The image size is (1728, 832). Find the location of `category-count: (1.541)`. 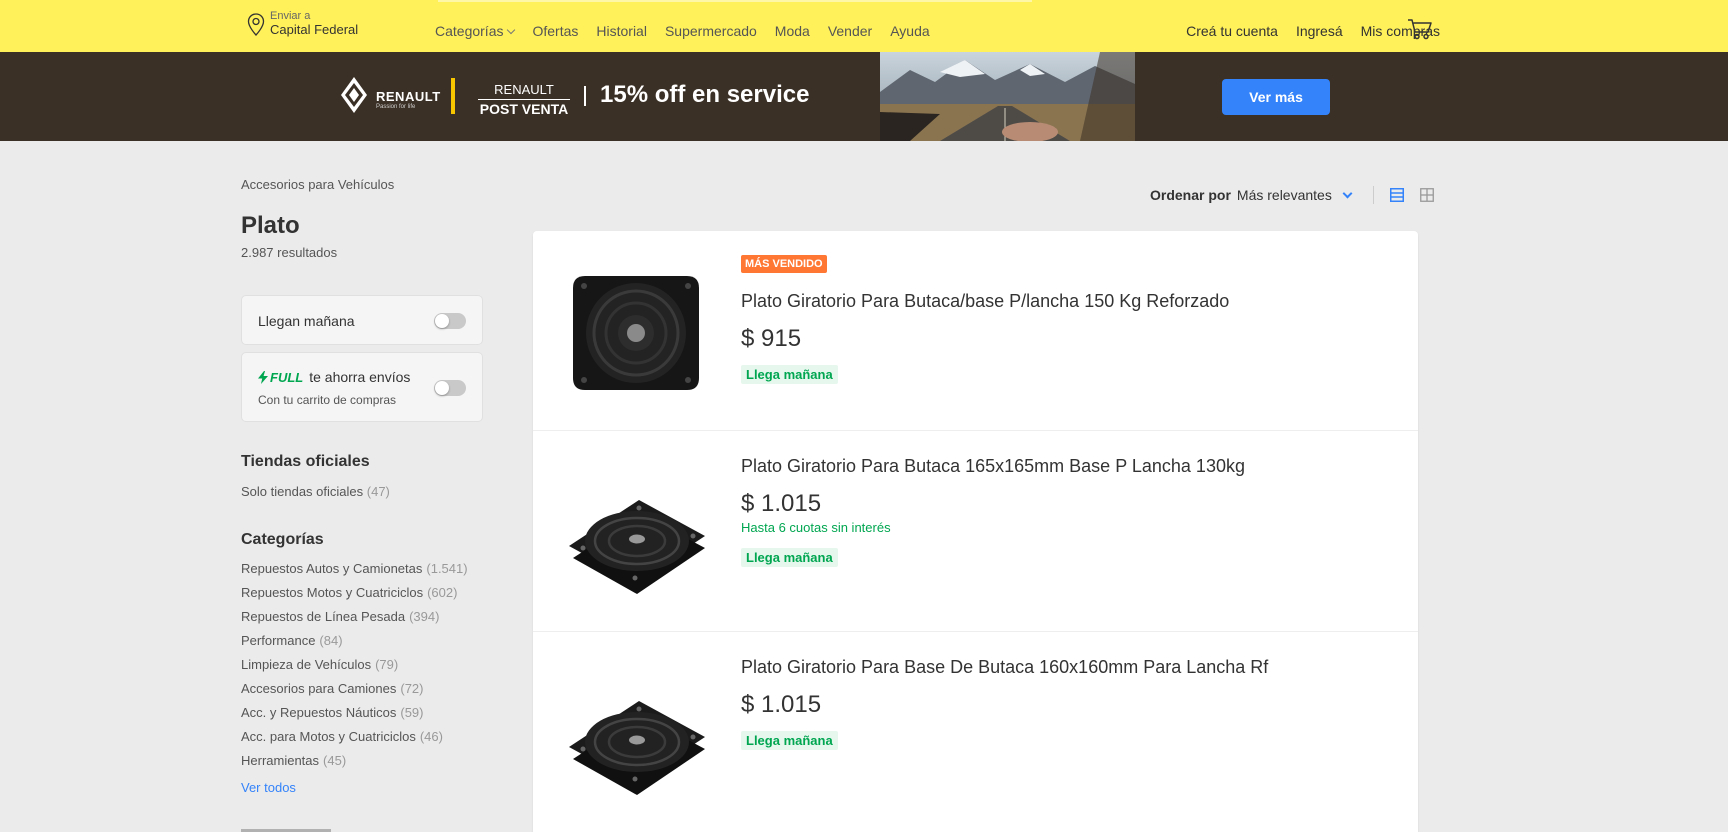

category-count: (1.541) is located at coordinates (447, 568).